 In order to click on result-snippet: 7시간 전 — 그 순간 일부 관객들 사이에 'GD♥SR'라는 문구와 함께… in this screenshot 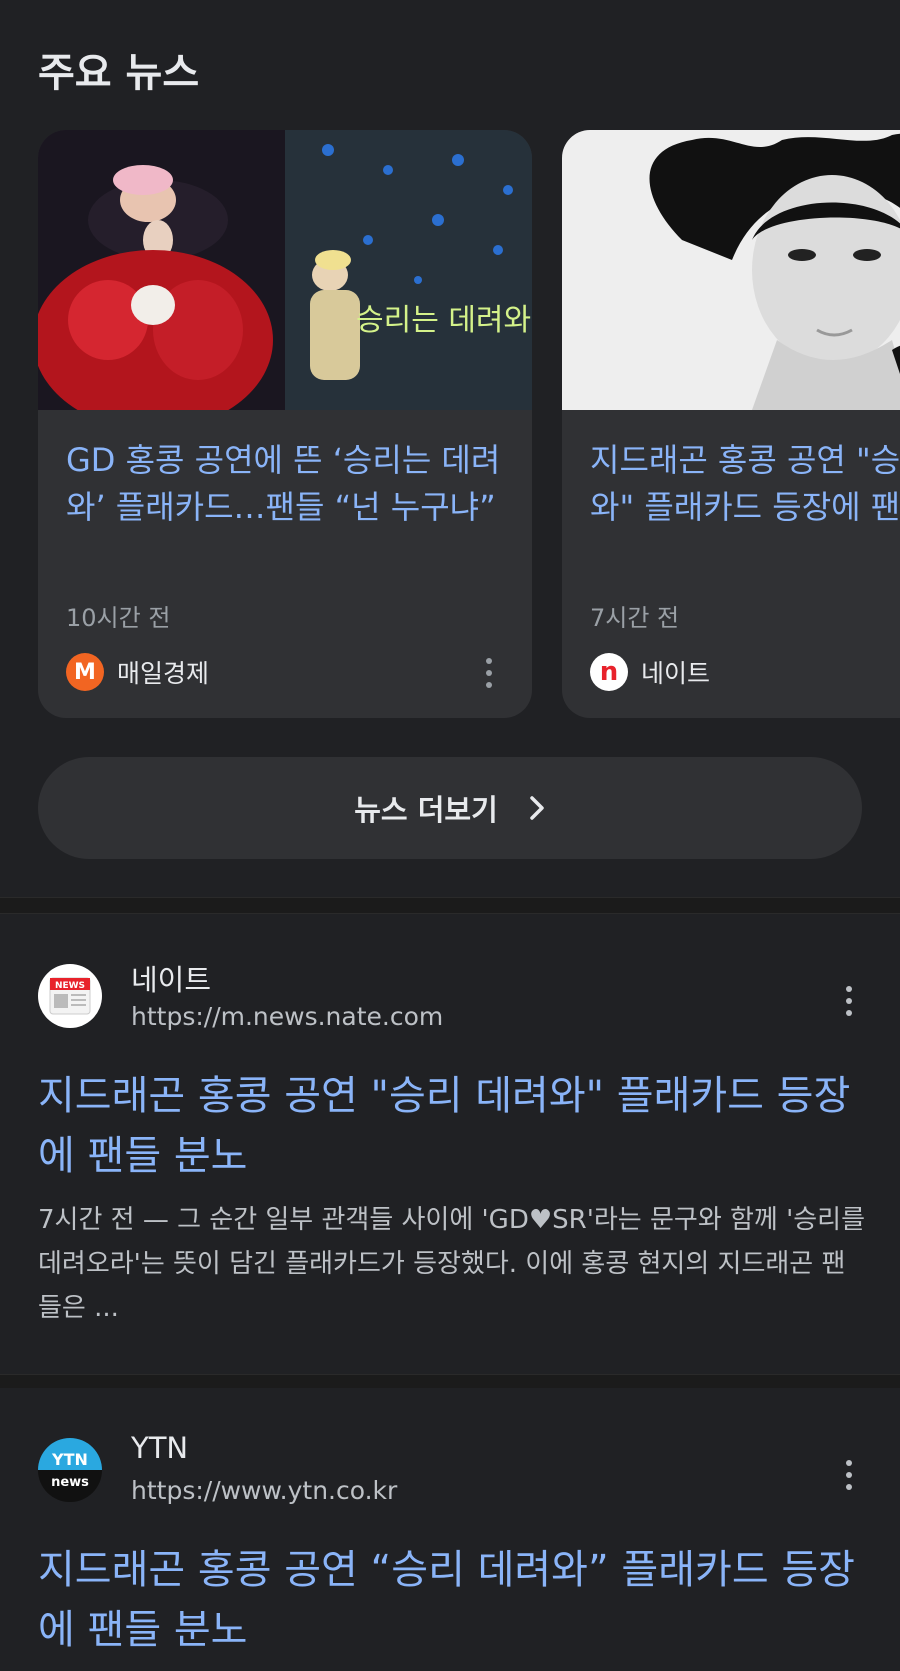, I will do `click(452, 1264)`.